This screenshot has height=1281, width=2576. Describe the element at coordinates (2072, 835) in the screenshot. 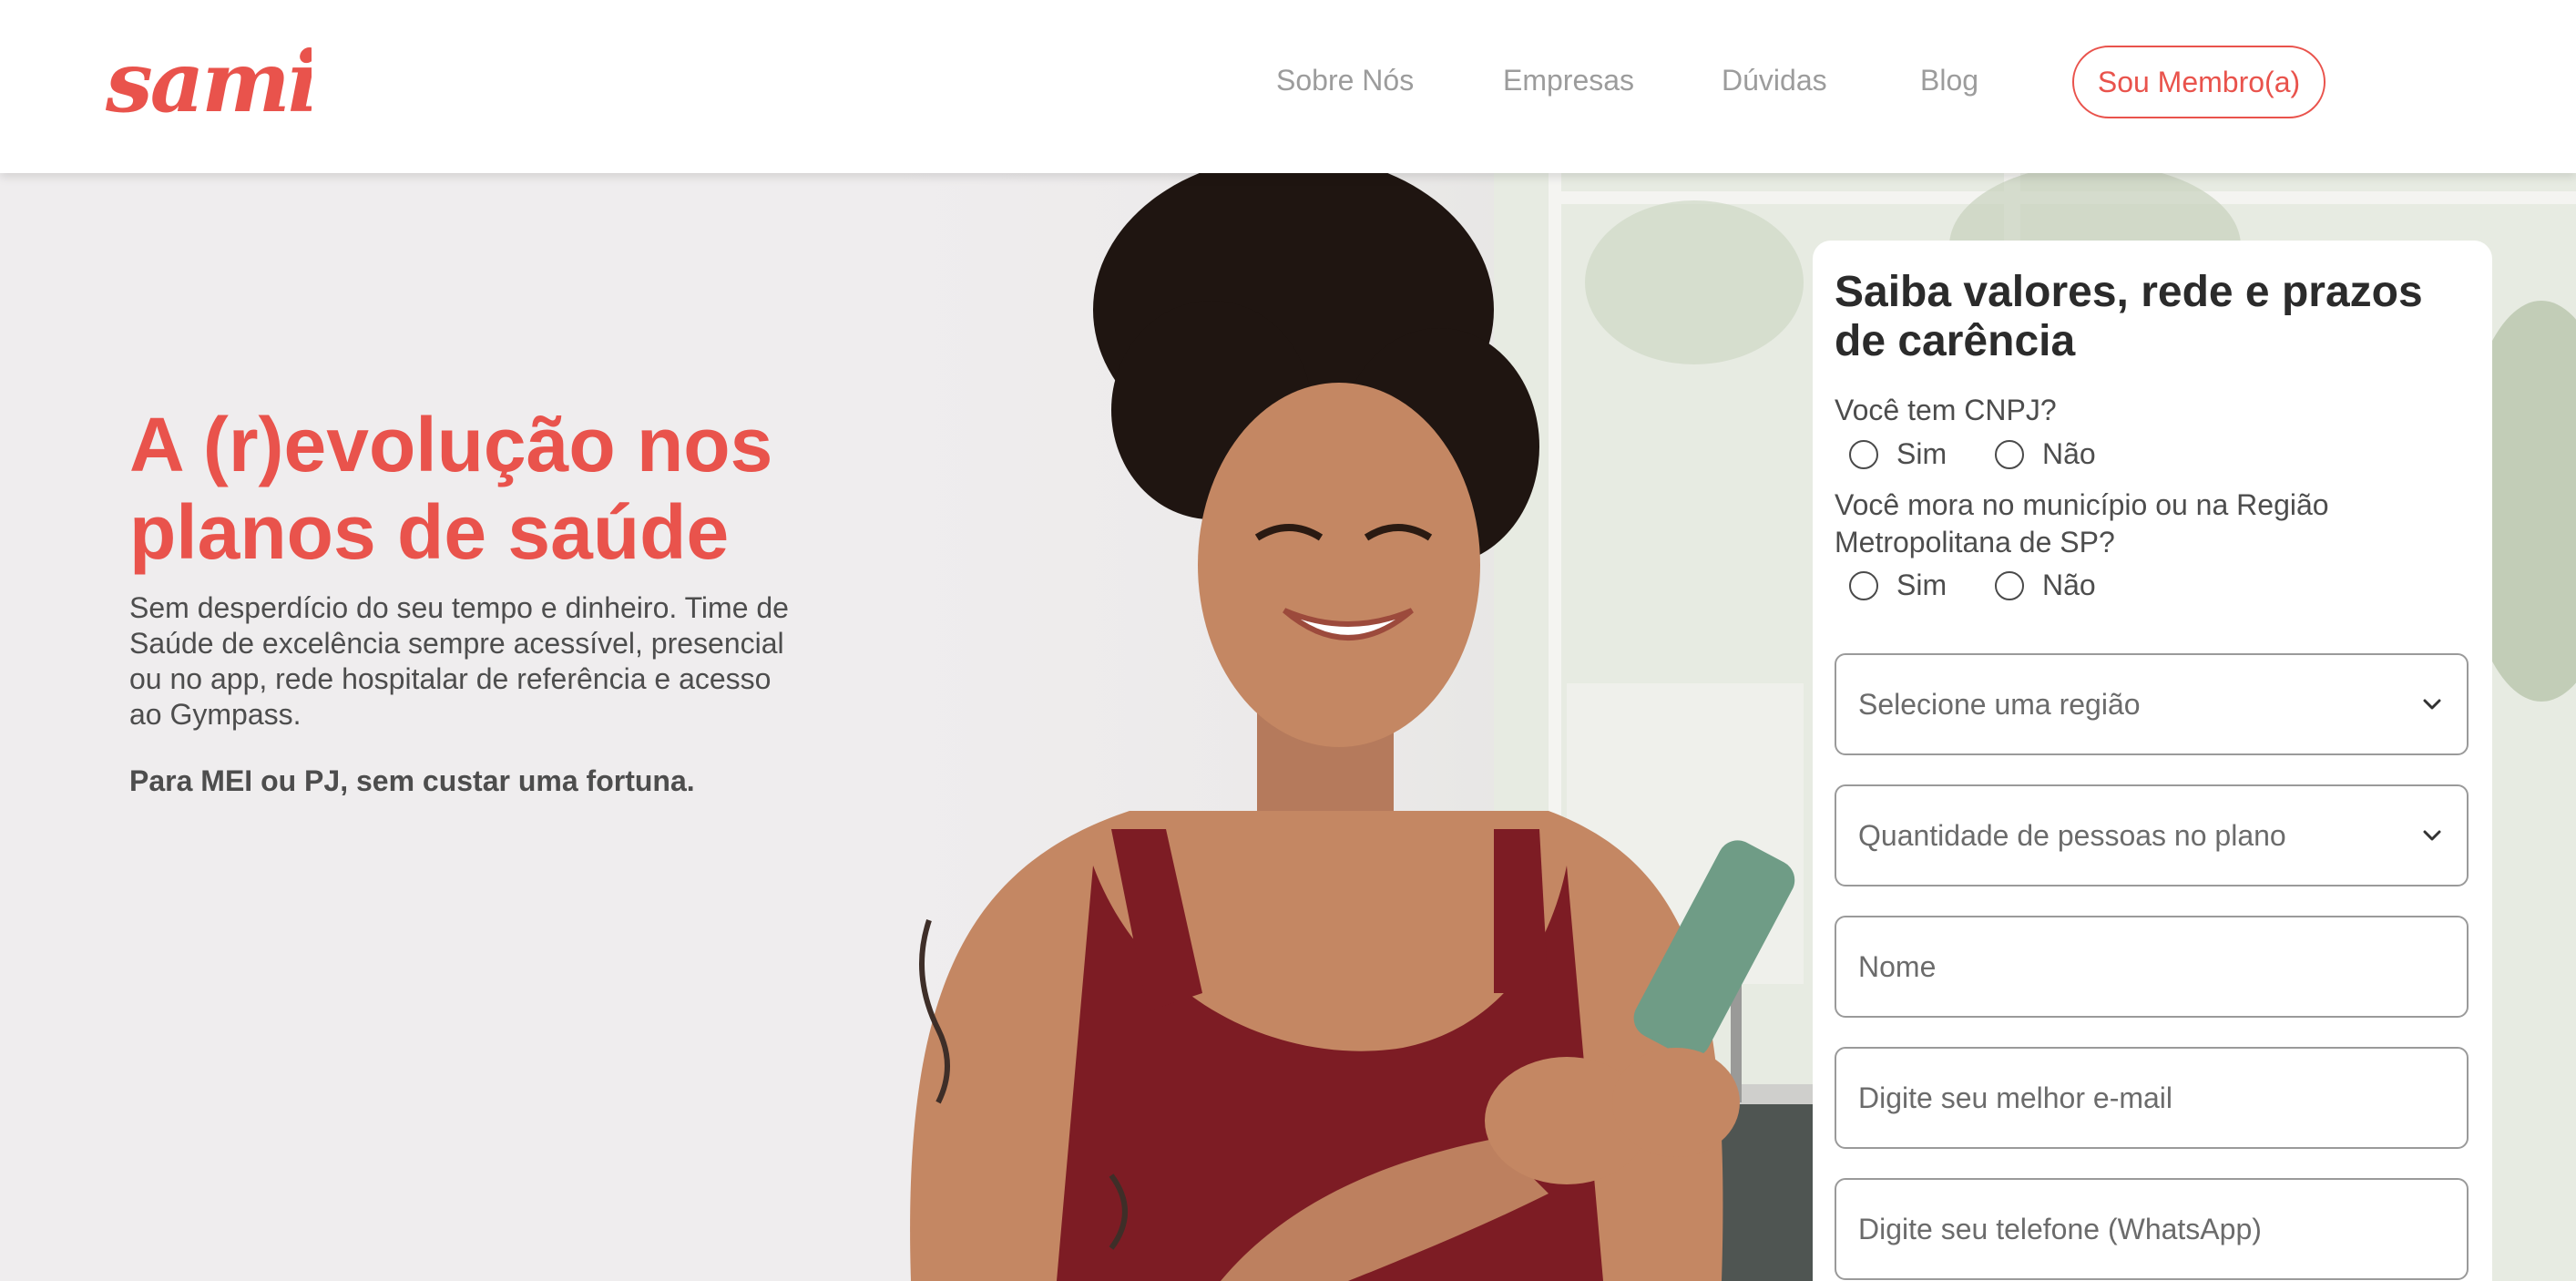

I see `people-count-select-value: Quantidade de pessoas no plano` at that location.